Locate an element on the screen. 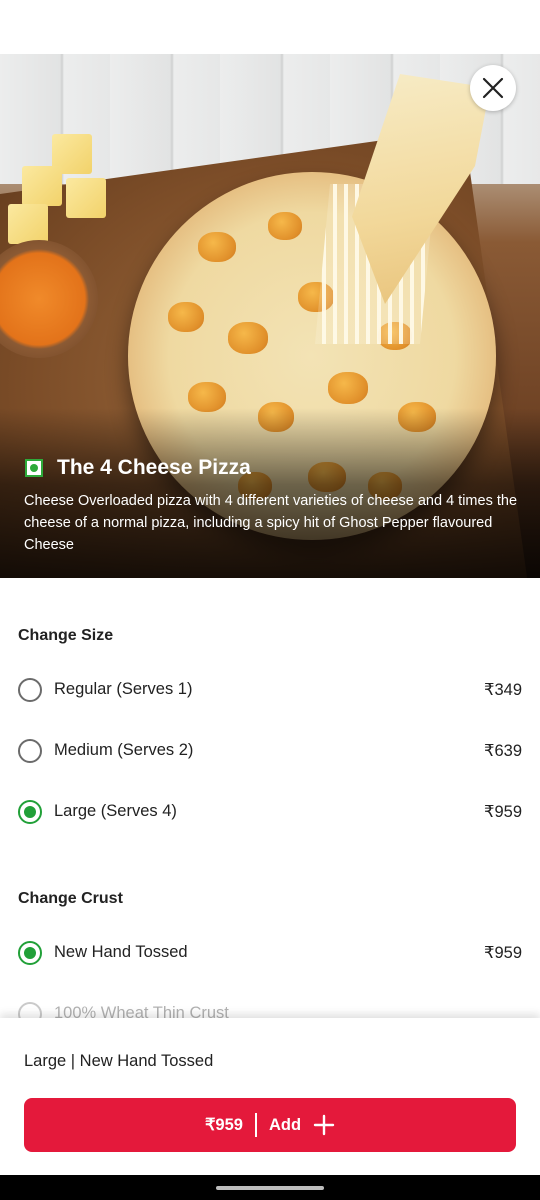 The image size is (540, 1200). close-icon is located at coordinates (493, 88).